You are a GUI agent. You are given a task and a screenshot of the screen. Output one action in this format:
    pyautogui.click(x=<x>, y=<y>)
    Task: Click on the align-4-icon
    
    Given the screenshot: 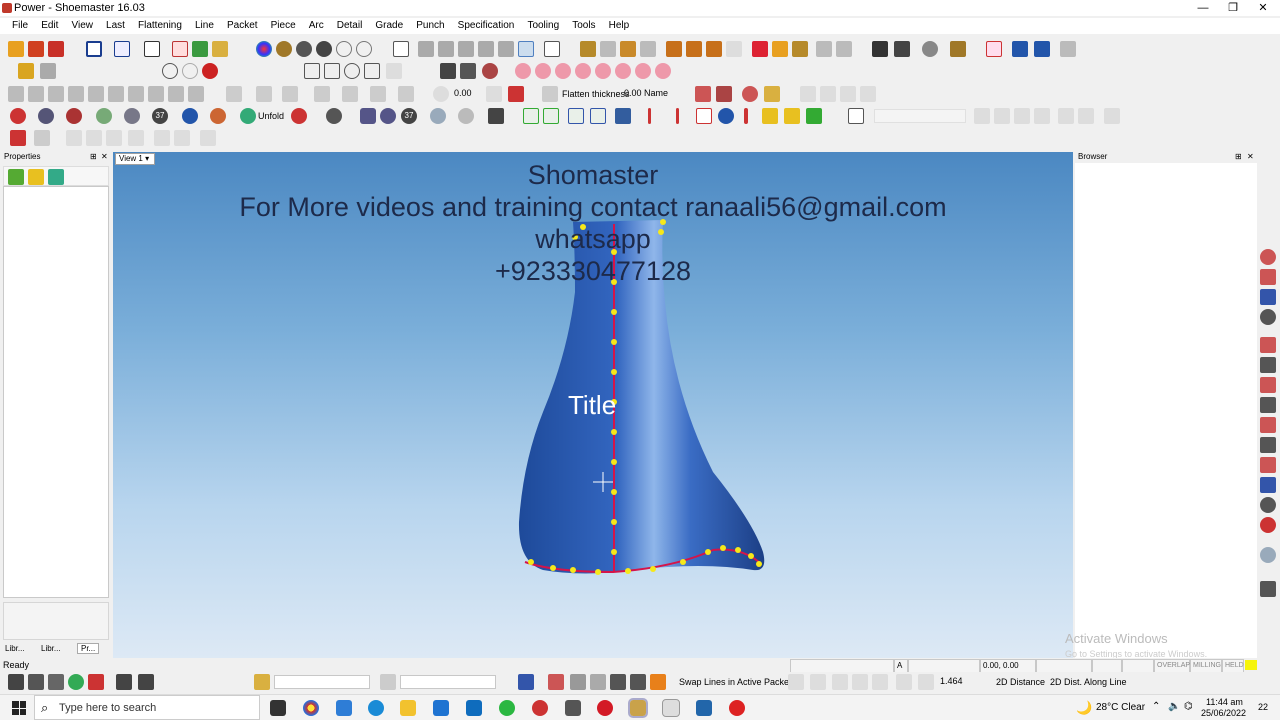 What is the action you would take?
    pyautogui.click(x=868, y=94)
    